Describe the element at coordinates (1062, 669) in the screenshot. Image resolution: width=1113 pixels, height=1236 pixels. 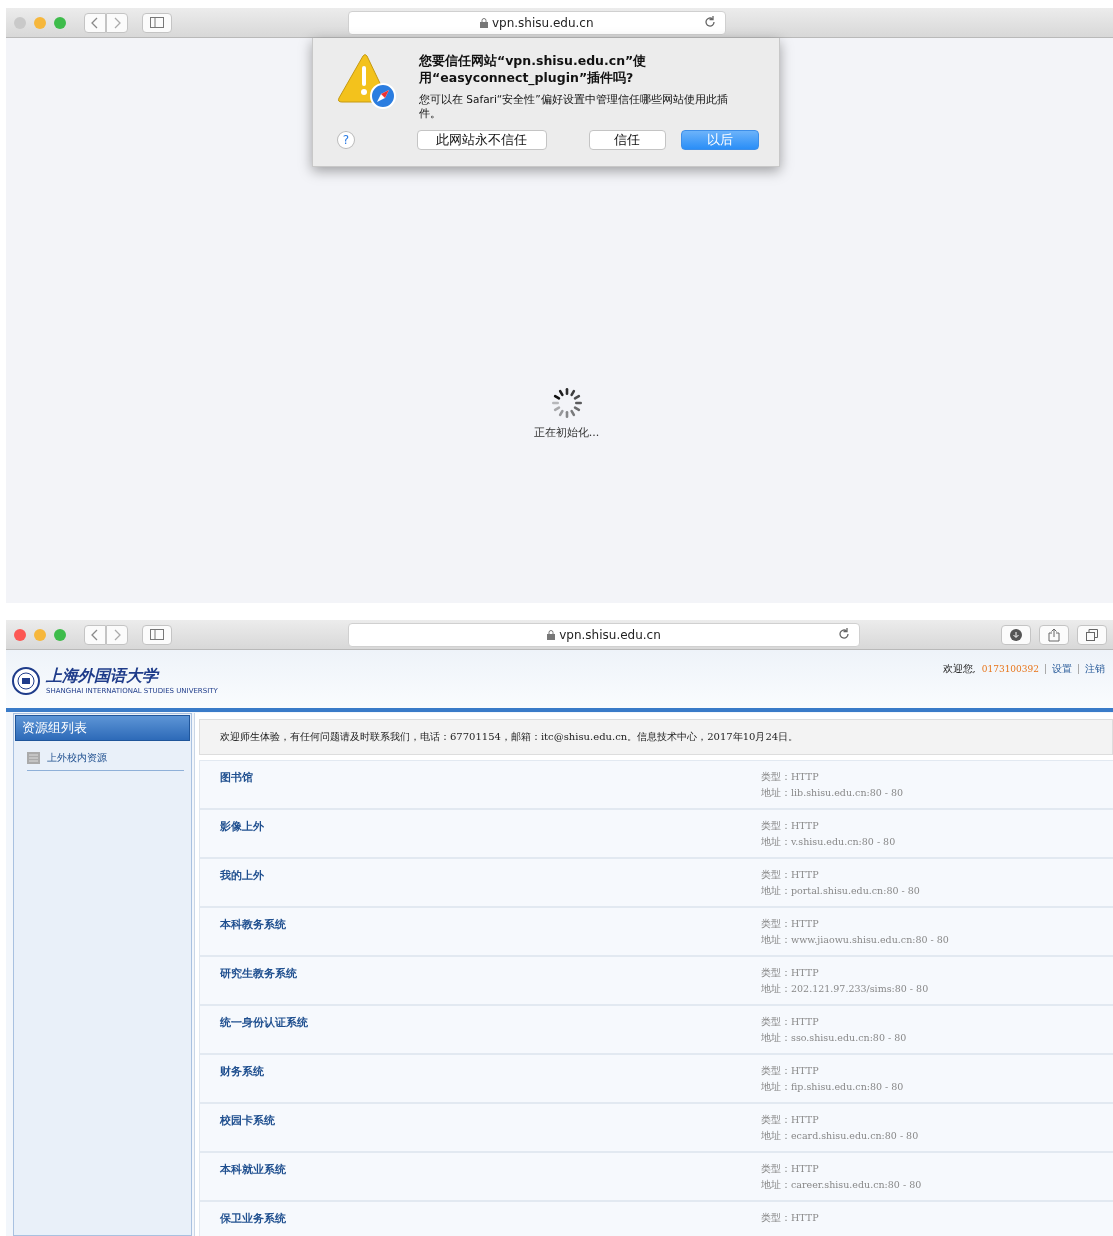
I see `header-link: 设置` at that location.